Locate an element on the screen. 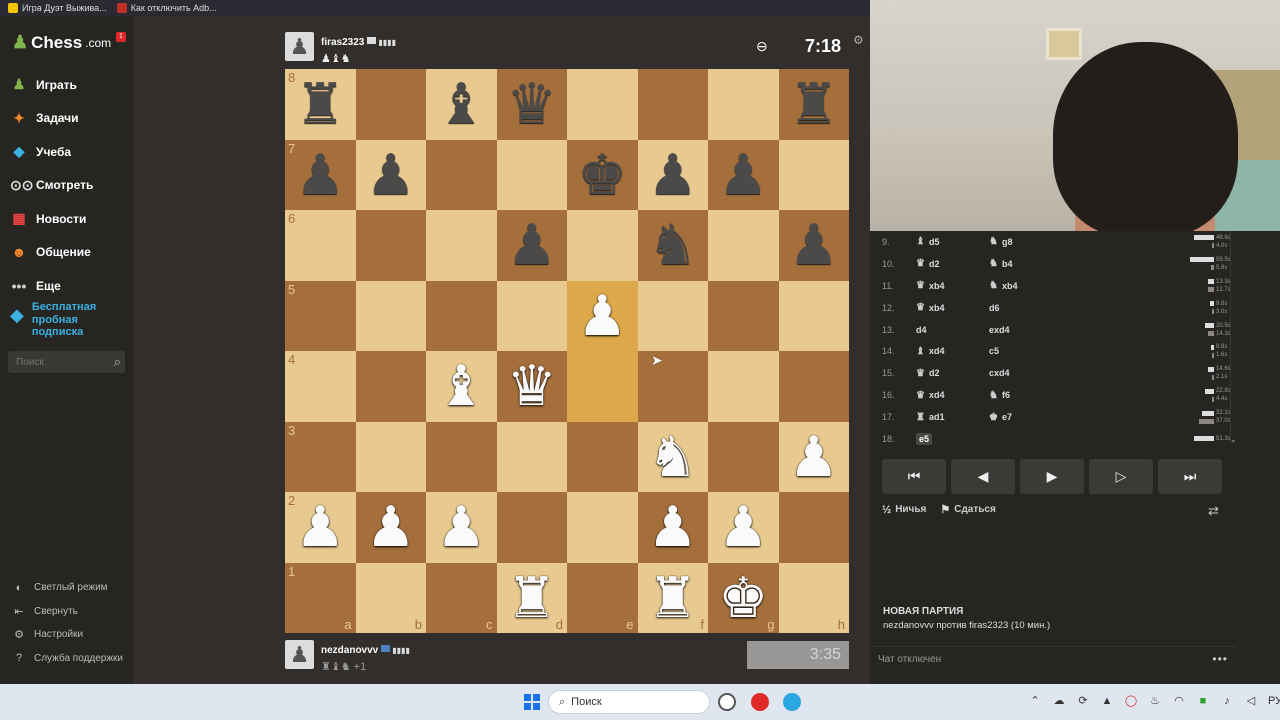  square-g3 is located at coordinates (743, 456).